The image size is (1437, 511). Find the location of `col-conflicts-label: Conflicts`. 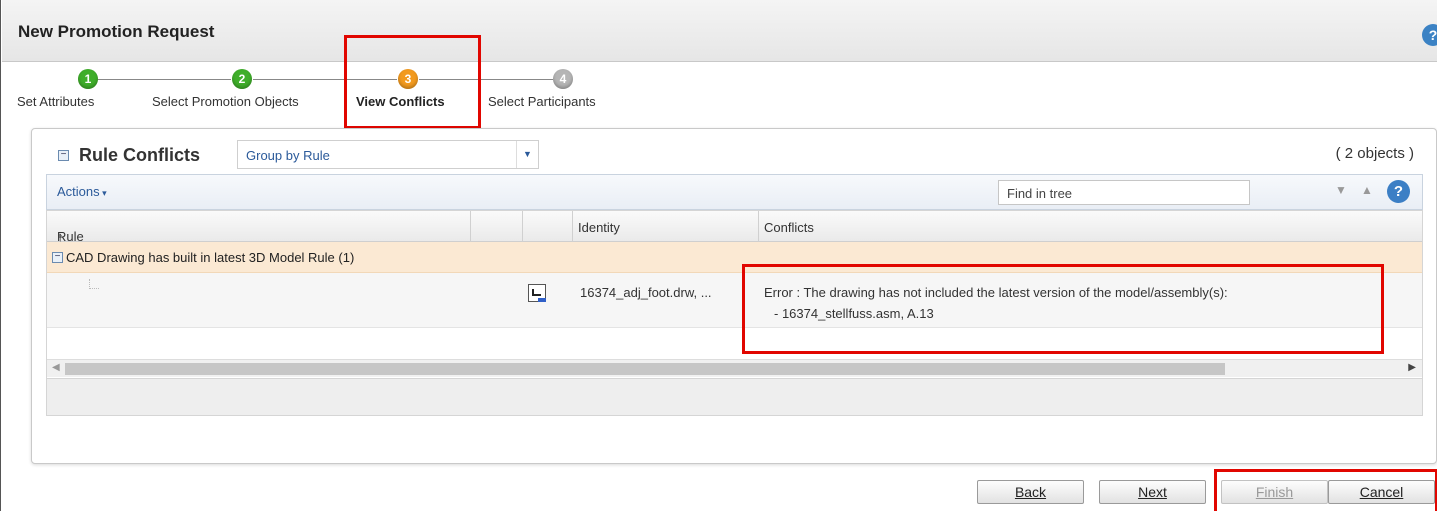

col-conflicts-label: Conflicts is located at coordinates (789, 227).